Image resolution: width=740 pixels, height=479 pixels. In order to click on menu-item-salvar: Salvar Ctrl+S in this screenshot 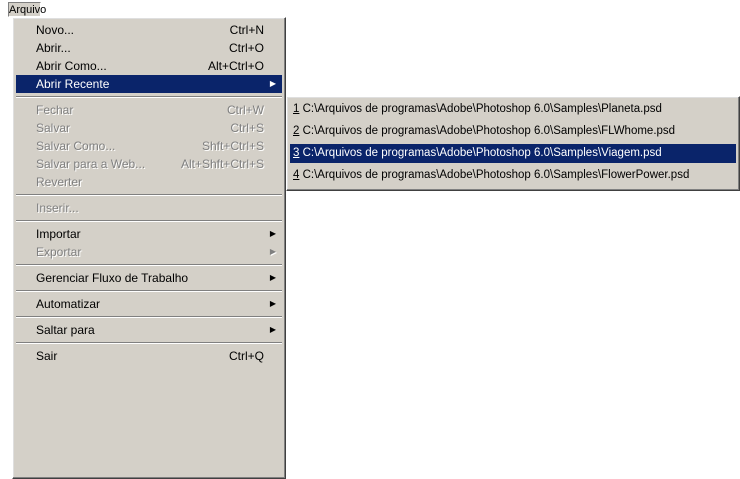, I will do `click(149, 128)`.